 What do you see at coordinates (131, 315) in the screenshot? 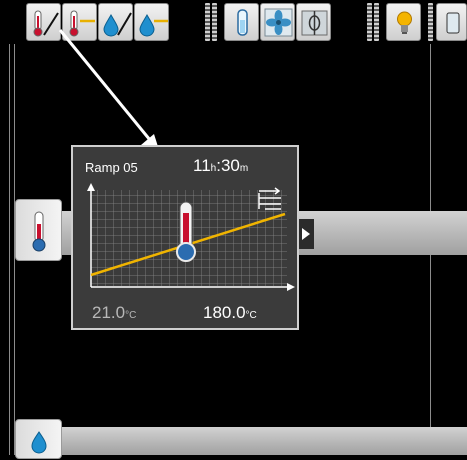
I see `start-temp-unit: °C` at bounding box center [131, 315].